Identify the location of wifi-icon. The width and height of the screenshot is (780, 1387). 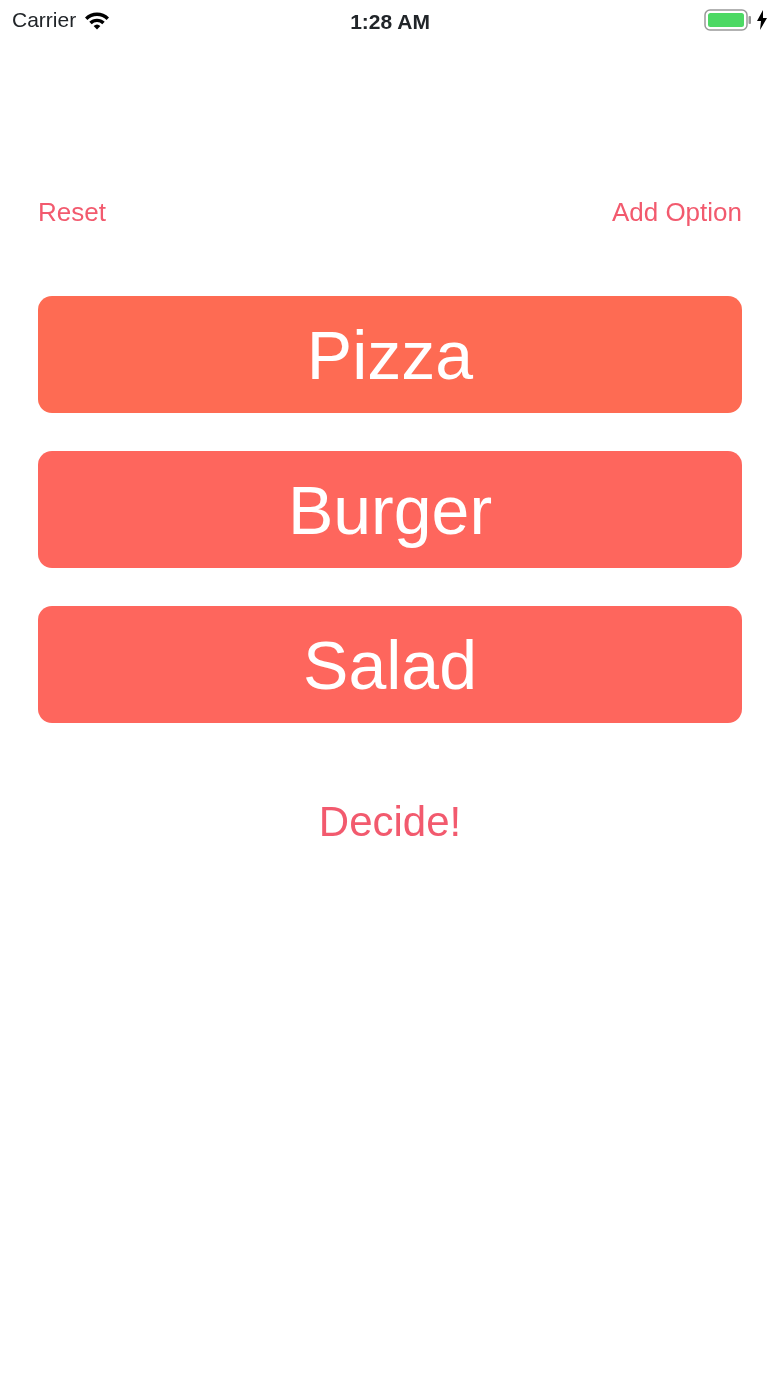
(97, 20).